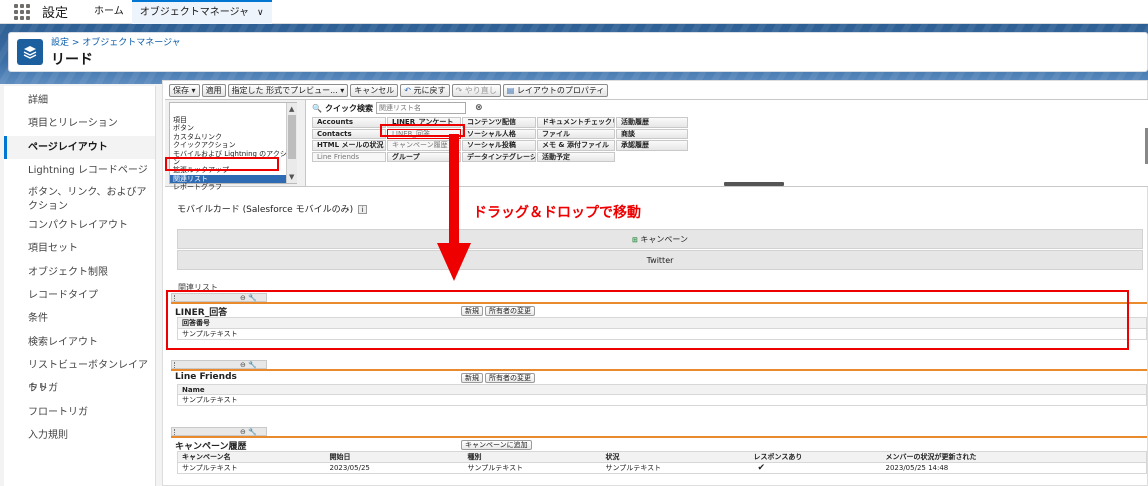  Describe the element at coordinates (79, 225) in the screenshot. I see `sidebar-item-compact-layouts: コンパクトレイアウト` at that location.